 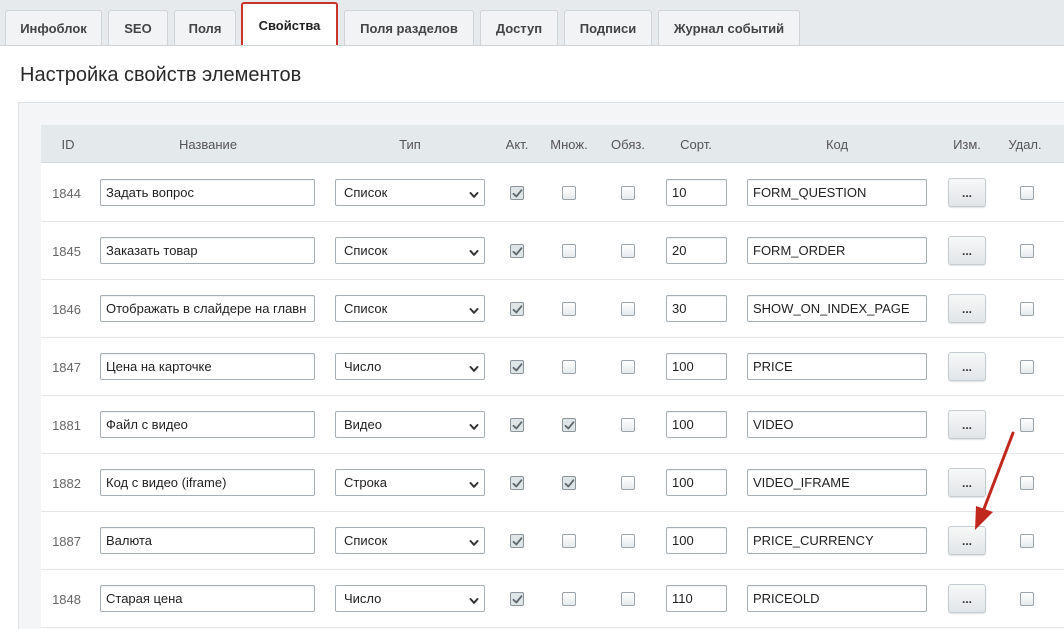 I want to click on property-type-value: Строка, so click(x=366, y=482).